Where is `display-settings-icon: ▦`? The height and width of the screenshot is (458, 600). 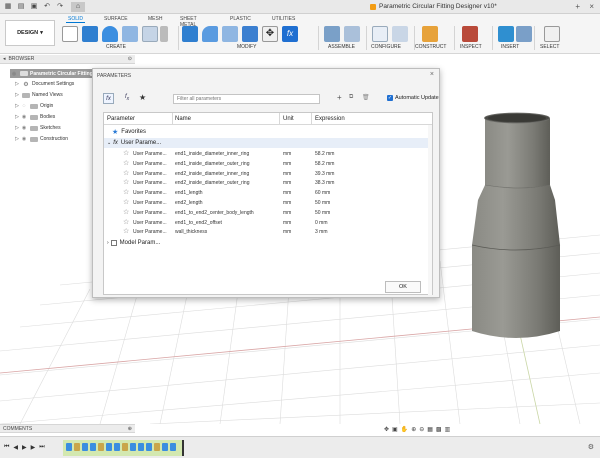
display-settings-icon: ▦ is located at coordinates (430, 429).